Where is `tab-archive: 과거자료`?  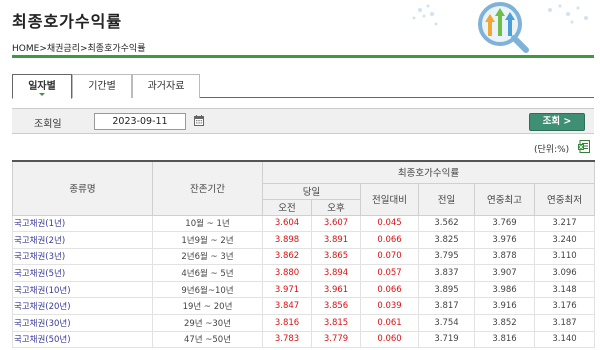 tab-archive: 과거자료 is located at coordinates (166, 86).